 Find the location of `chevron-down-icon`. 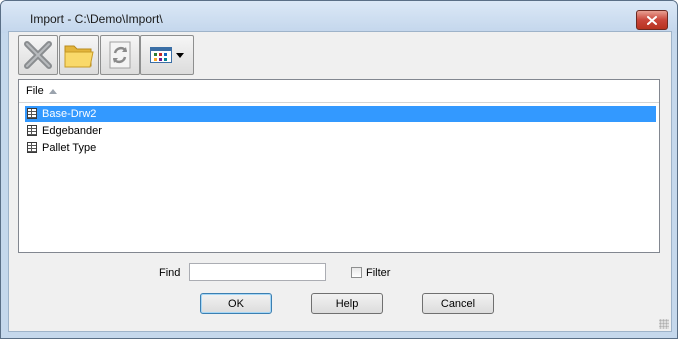

chevron-down-icon is located at coordinates (180, 55).